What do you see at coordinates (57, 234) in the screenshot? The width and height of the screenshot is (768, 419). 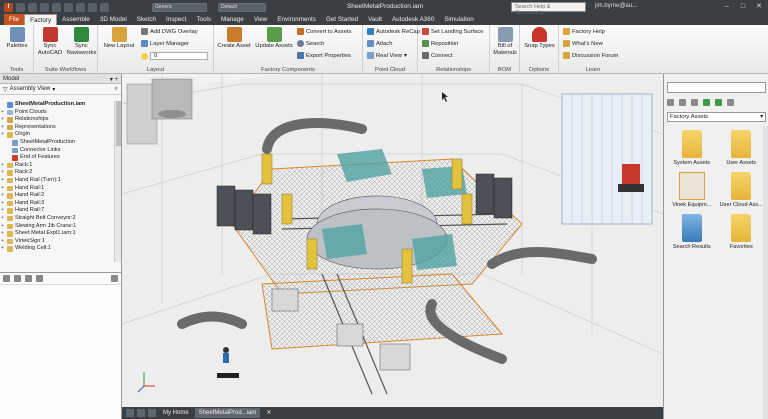 I see `tree-item: + Sheet Metal Expl1.iam:1` at bounding box center [57, 234].